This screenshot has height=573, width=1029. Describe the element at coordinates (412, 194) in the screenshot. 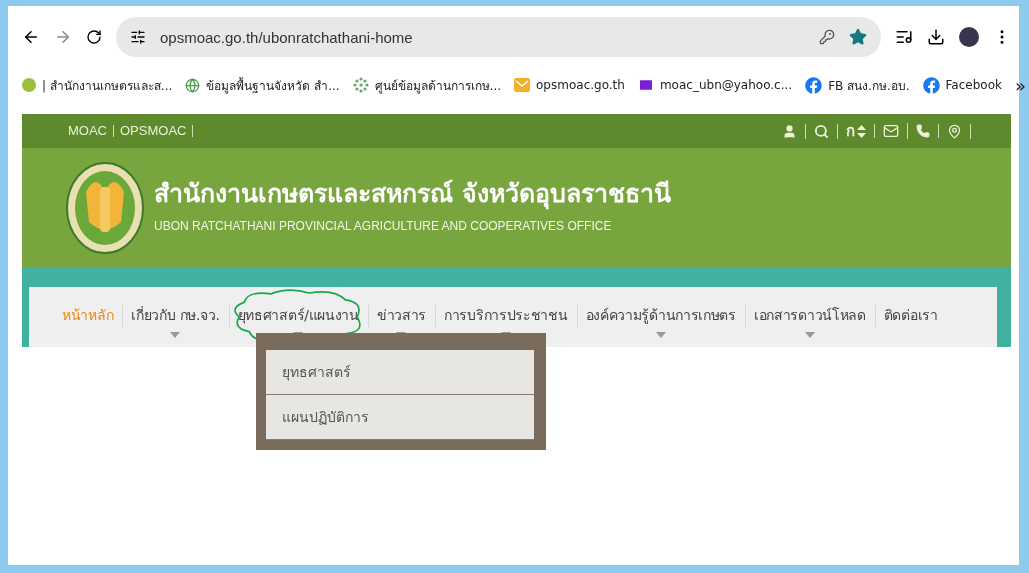

I see `office-title: สำนักงานเกษตรและสหกรณ์ จังหวัดอุบลราชธานี` at that location.